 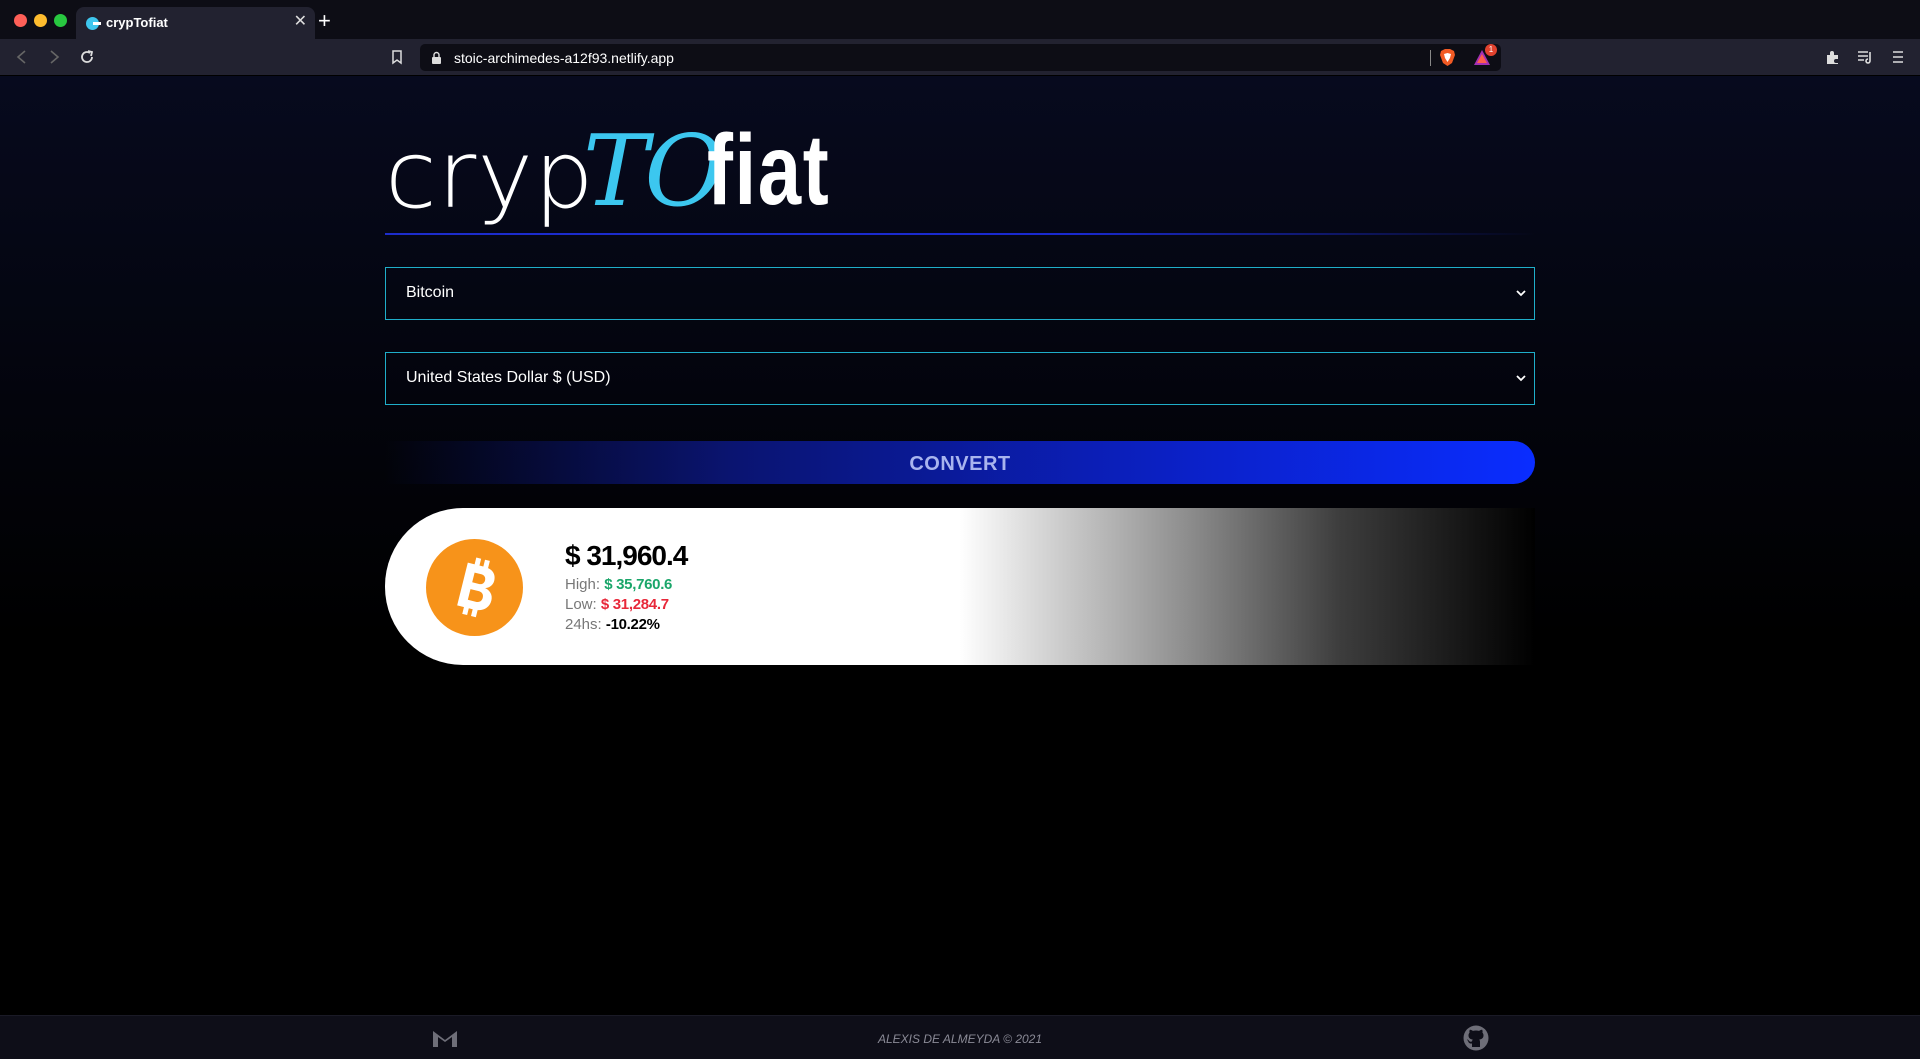 I want to click on forward-icon, so click(x=54, y=57).